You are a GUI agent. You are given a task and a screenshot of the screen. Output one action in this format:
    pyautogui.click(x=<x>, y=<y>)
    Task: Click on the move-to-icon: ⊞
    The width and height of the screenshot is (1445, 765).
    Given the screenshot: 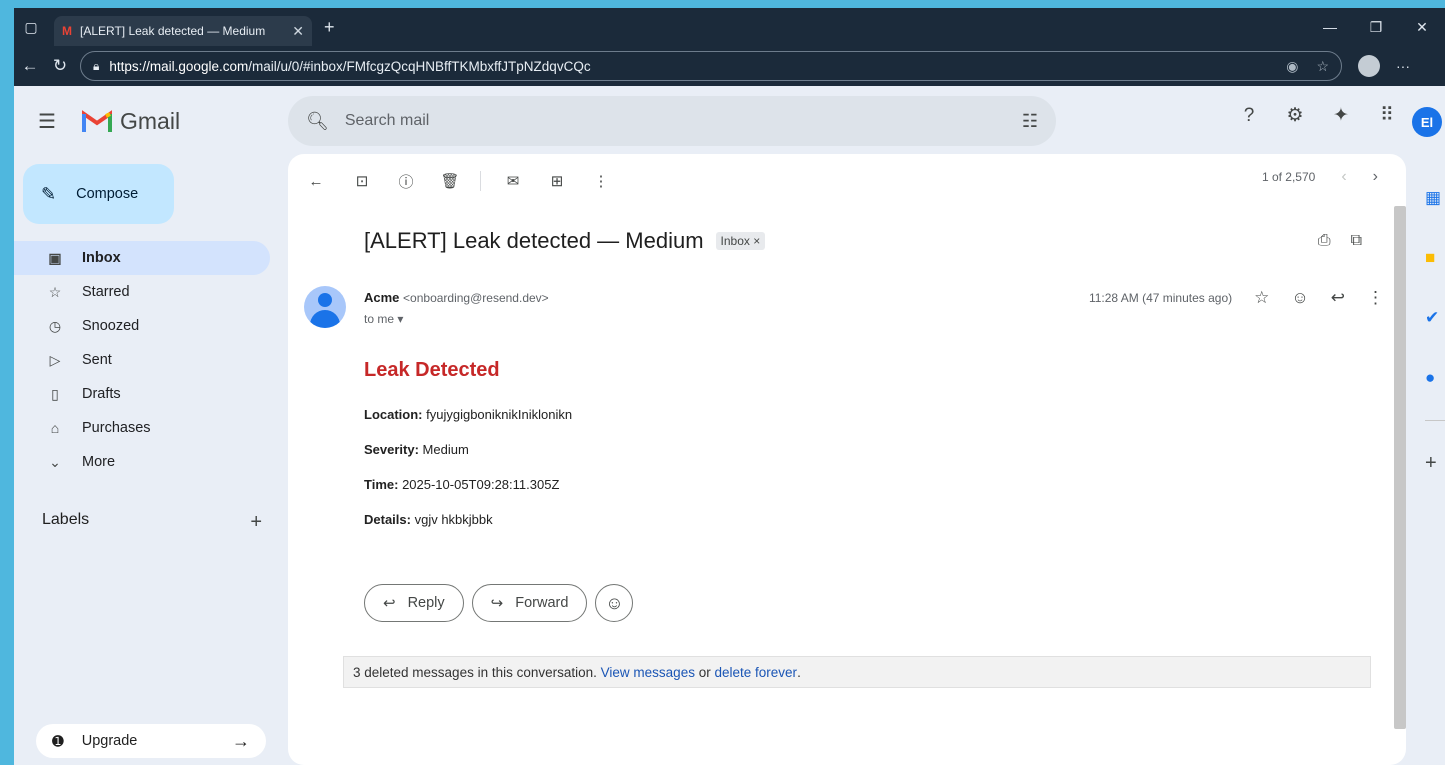 What is the action you would take?
    pyautogui.click(x=557, y=181)
    